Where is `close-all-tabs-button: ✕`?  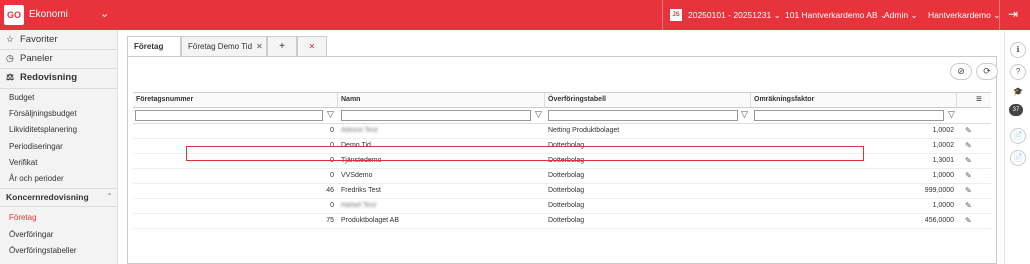 close-all-tabs-button: ✕ is located at coordinates (312, 46).